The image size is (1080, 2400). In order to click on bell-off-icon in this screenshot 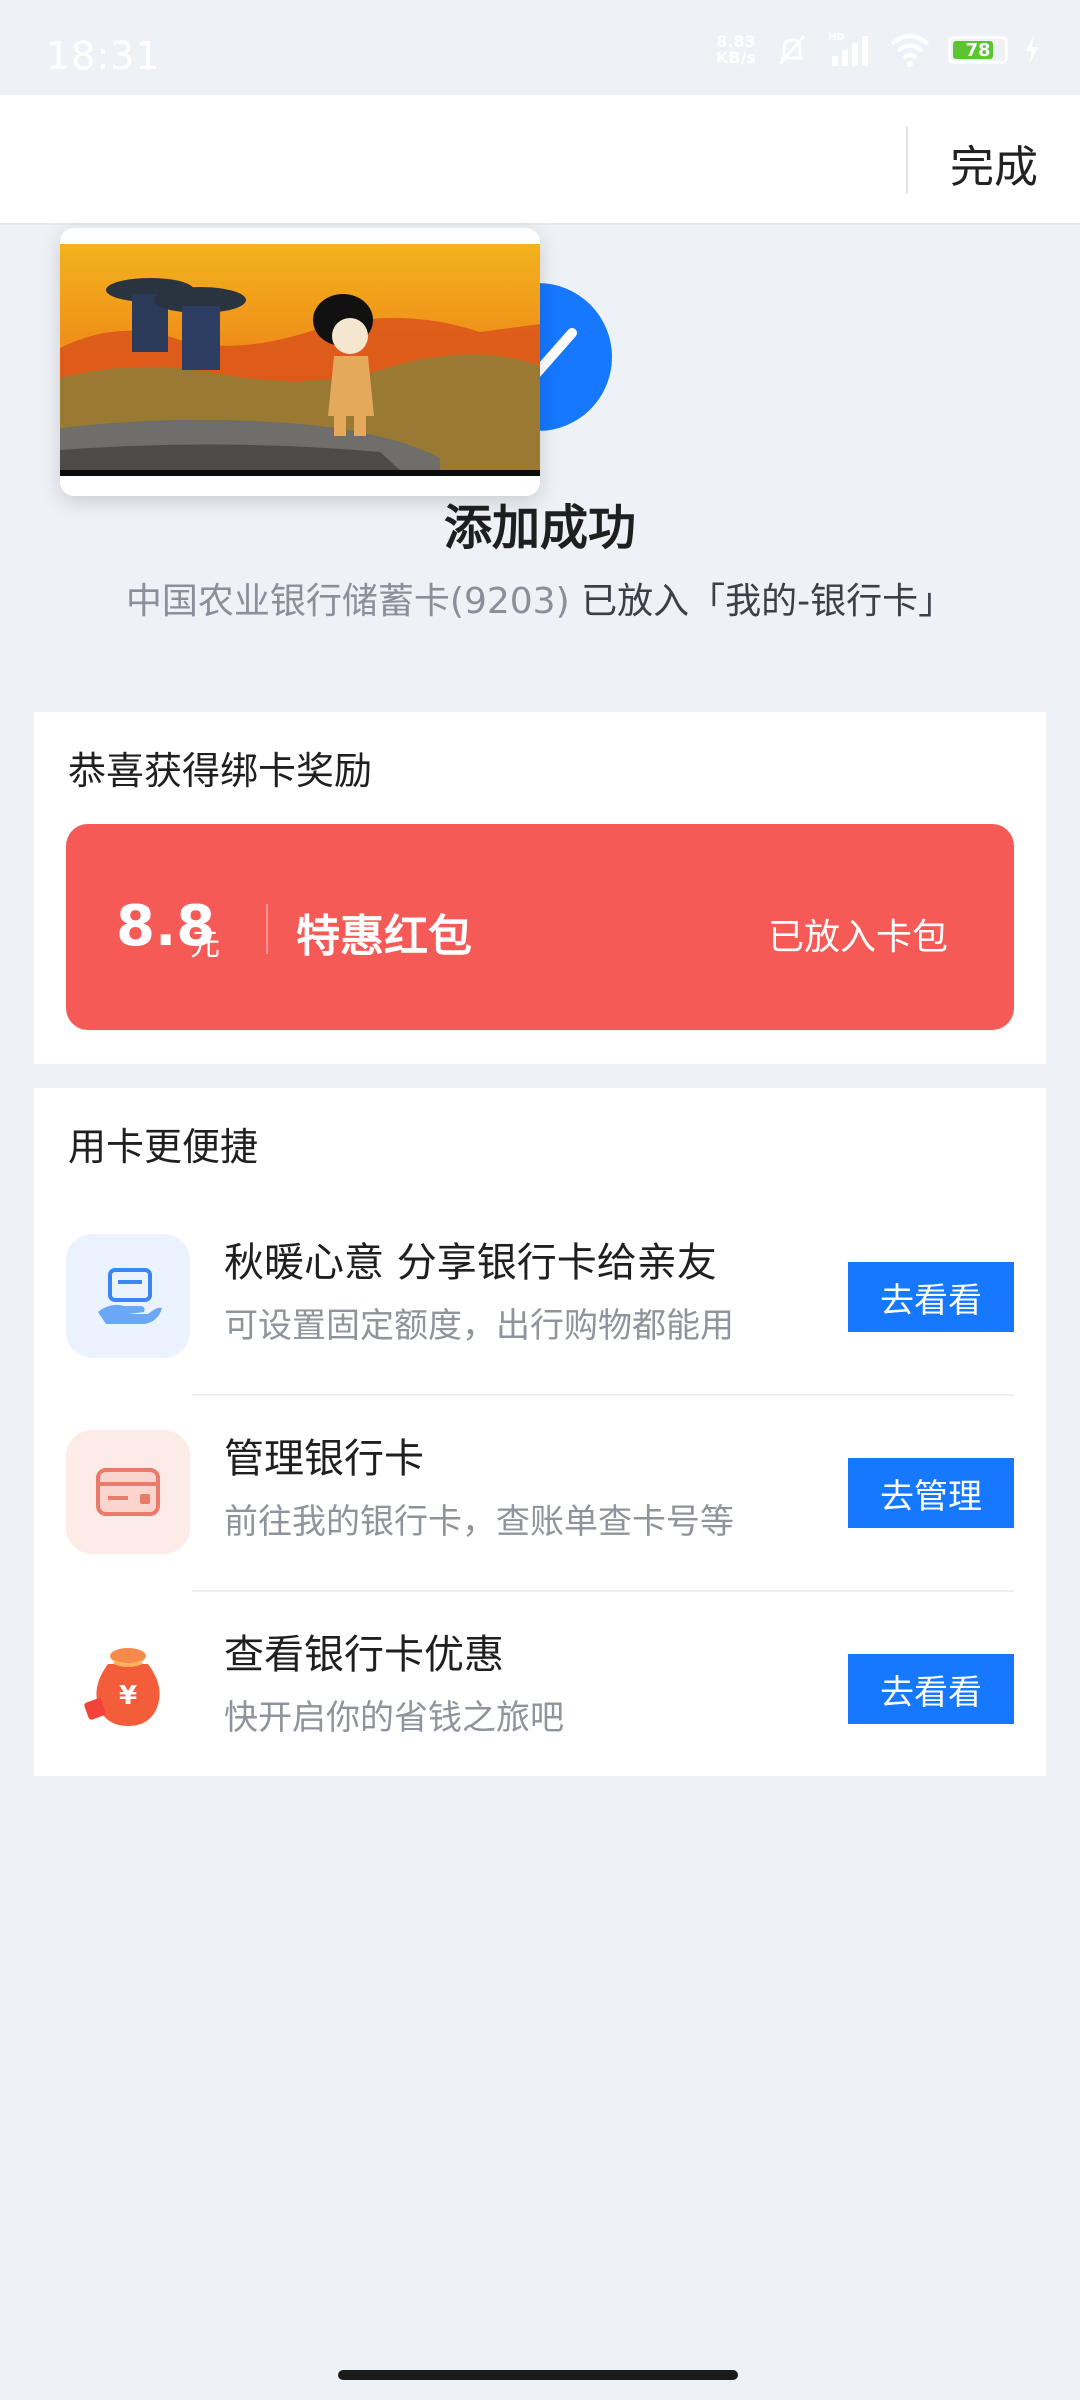, I will do `click(792, 50)`.